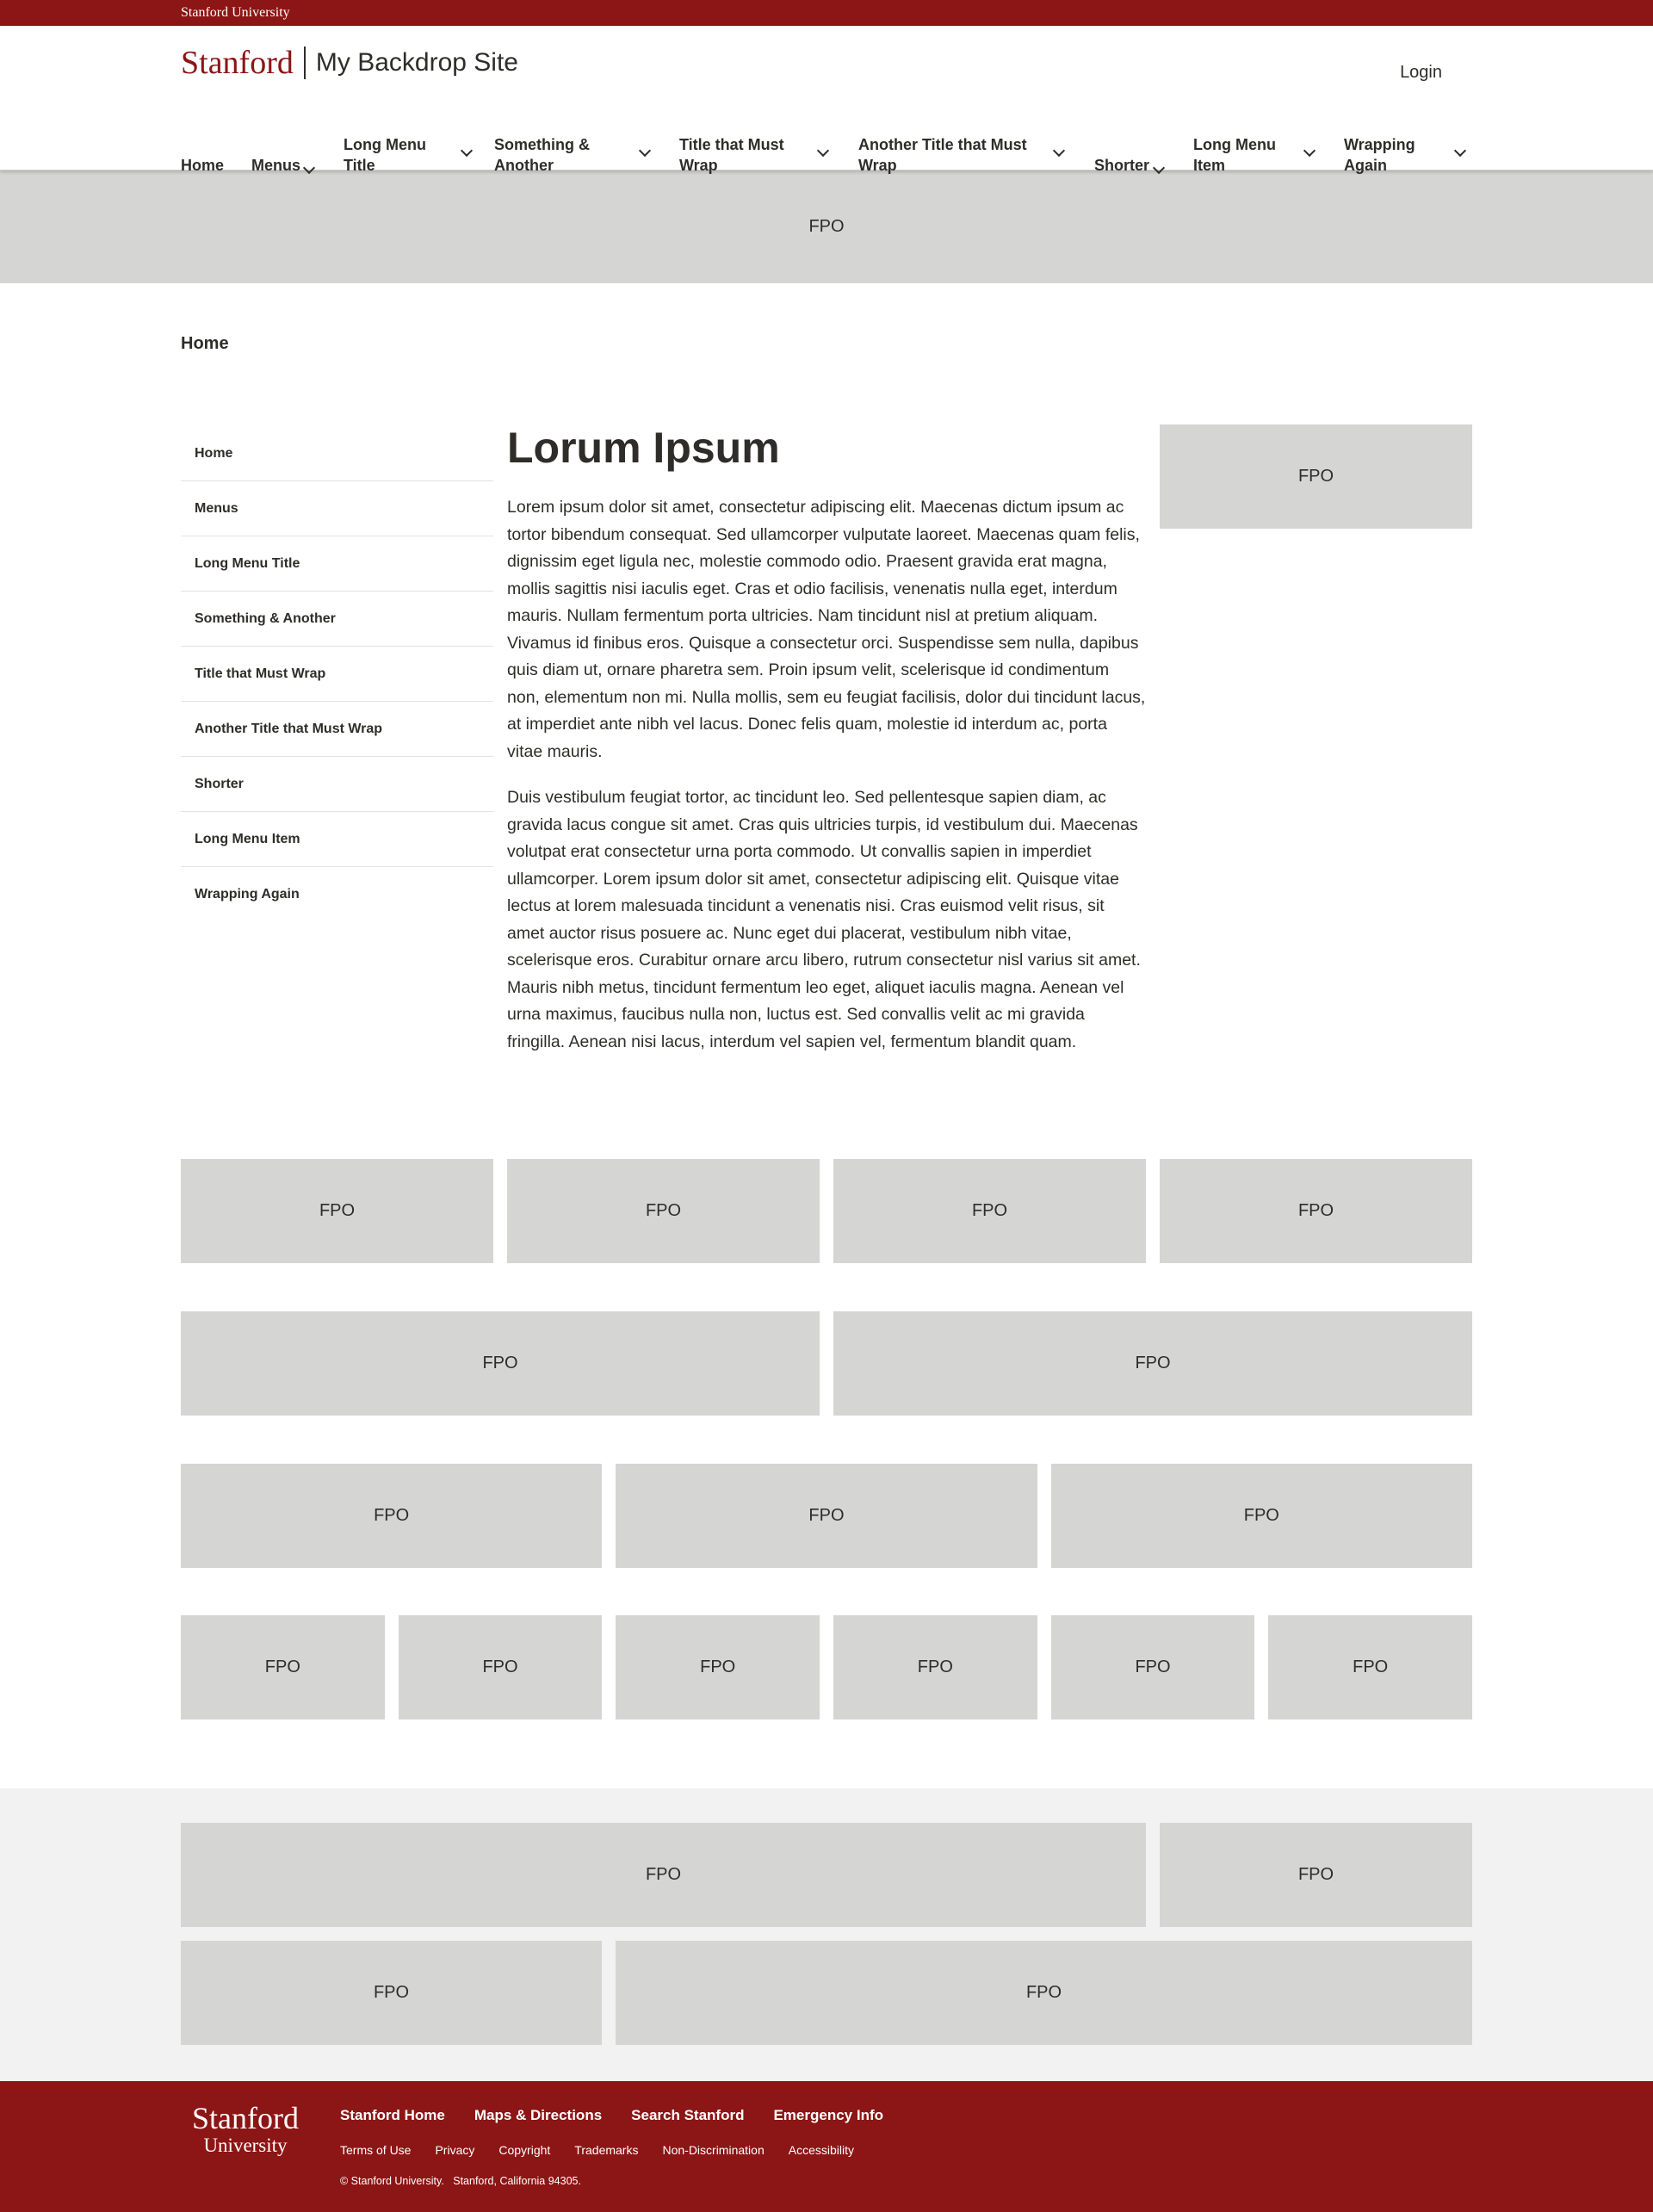  I want to click on sidebar-item-label: Menus, so click(217, 508).